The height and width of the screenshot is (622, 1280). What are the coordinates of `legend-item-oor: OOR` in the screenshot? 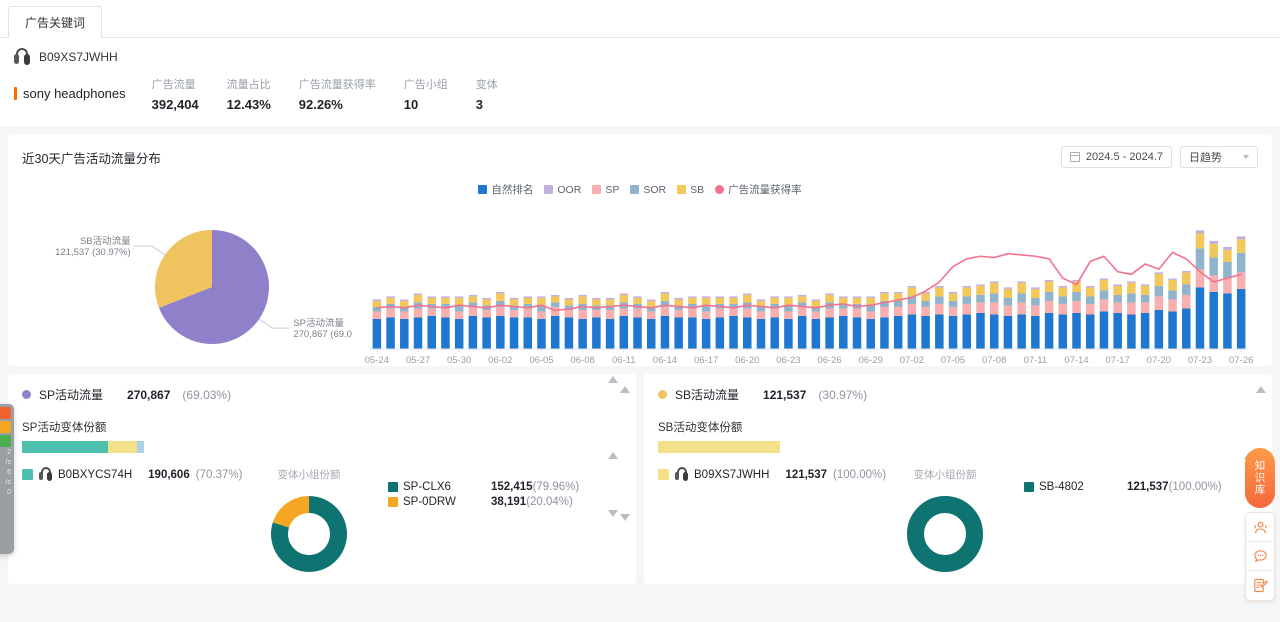 It's located at (562, 189).